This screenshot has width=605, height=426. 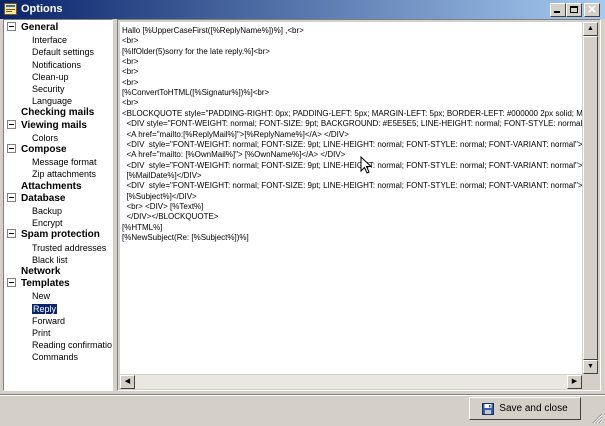 I want to click on tree-item-print: Print, so click(x=41, y=333).